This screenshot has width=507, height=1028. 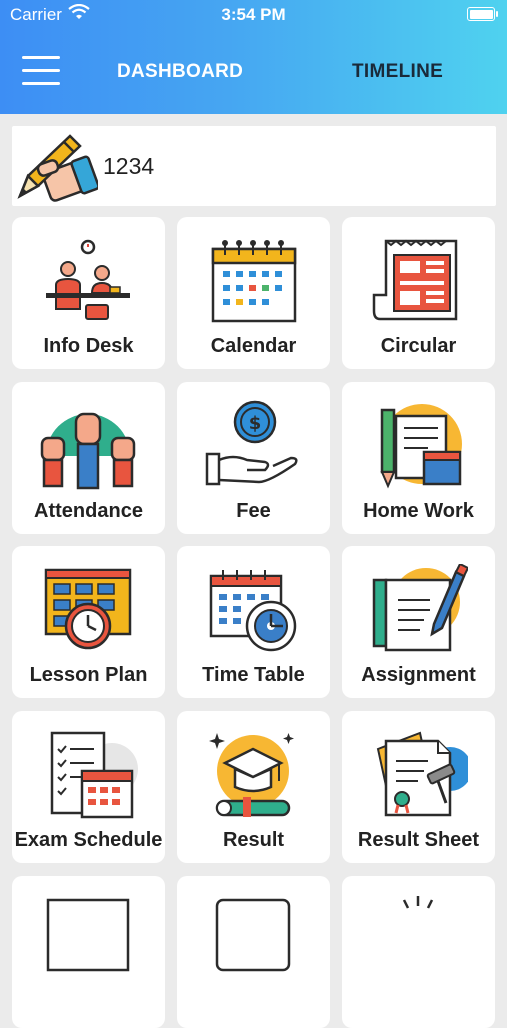 What do you see at coordinates (88, 451) in the screenshot?
I see `attendance-icon` at bounding box center [88, 451].